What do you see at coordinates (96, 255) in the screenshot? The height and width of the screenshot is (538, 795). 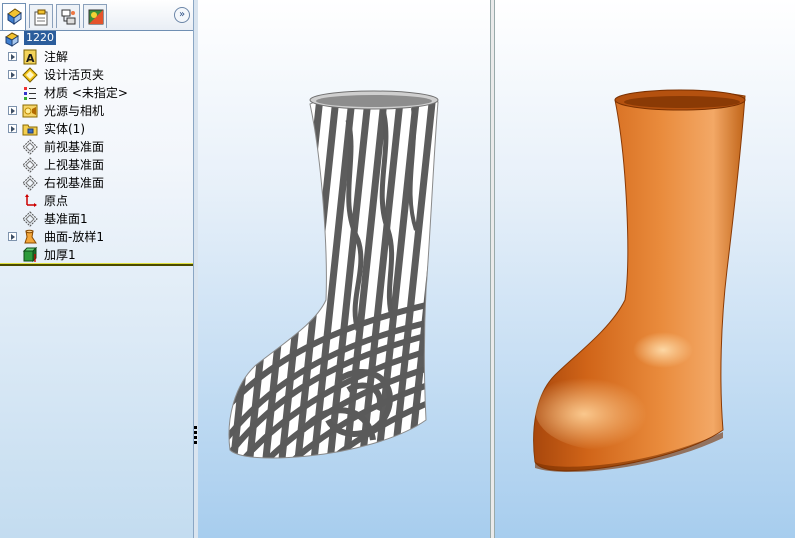 I see `tree-item-thicken1: 加厚1` at bounding box center [96, 255].